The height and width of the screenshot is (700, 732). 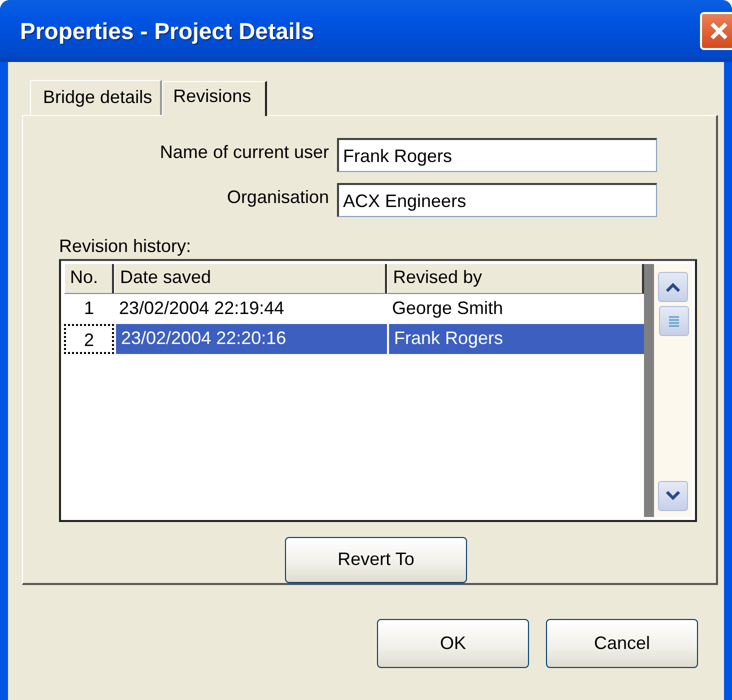 I want to click on table-cell: Frank Rogers, so click(x=515, y=339).